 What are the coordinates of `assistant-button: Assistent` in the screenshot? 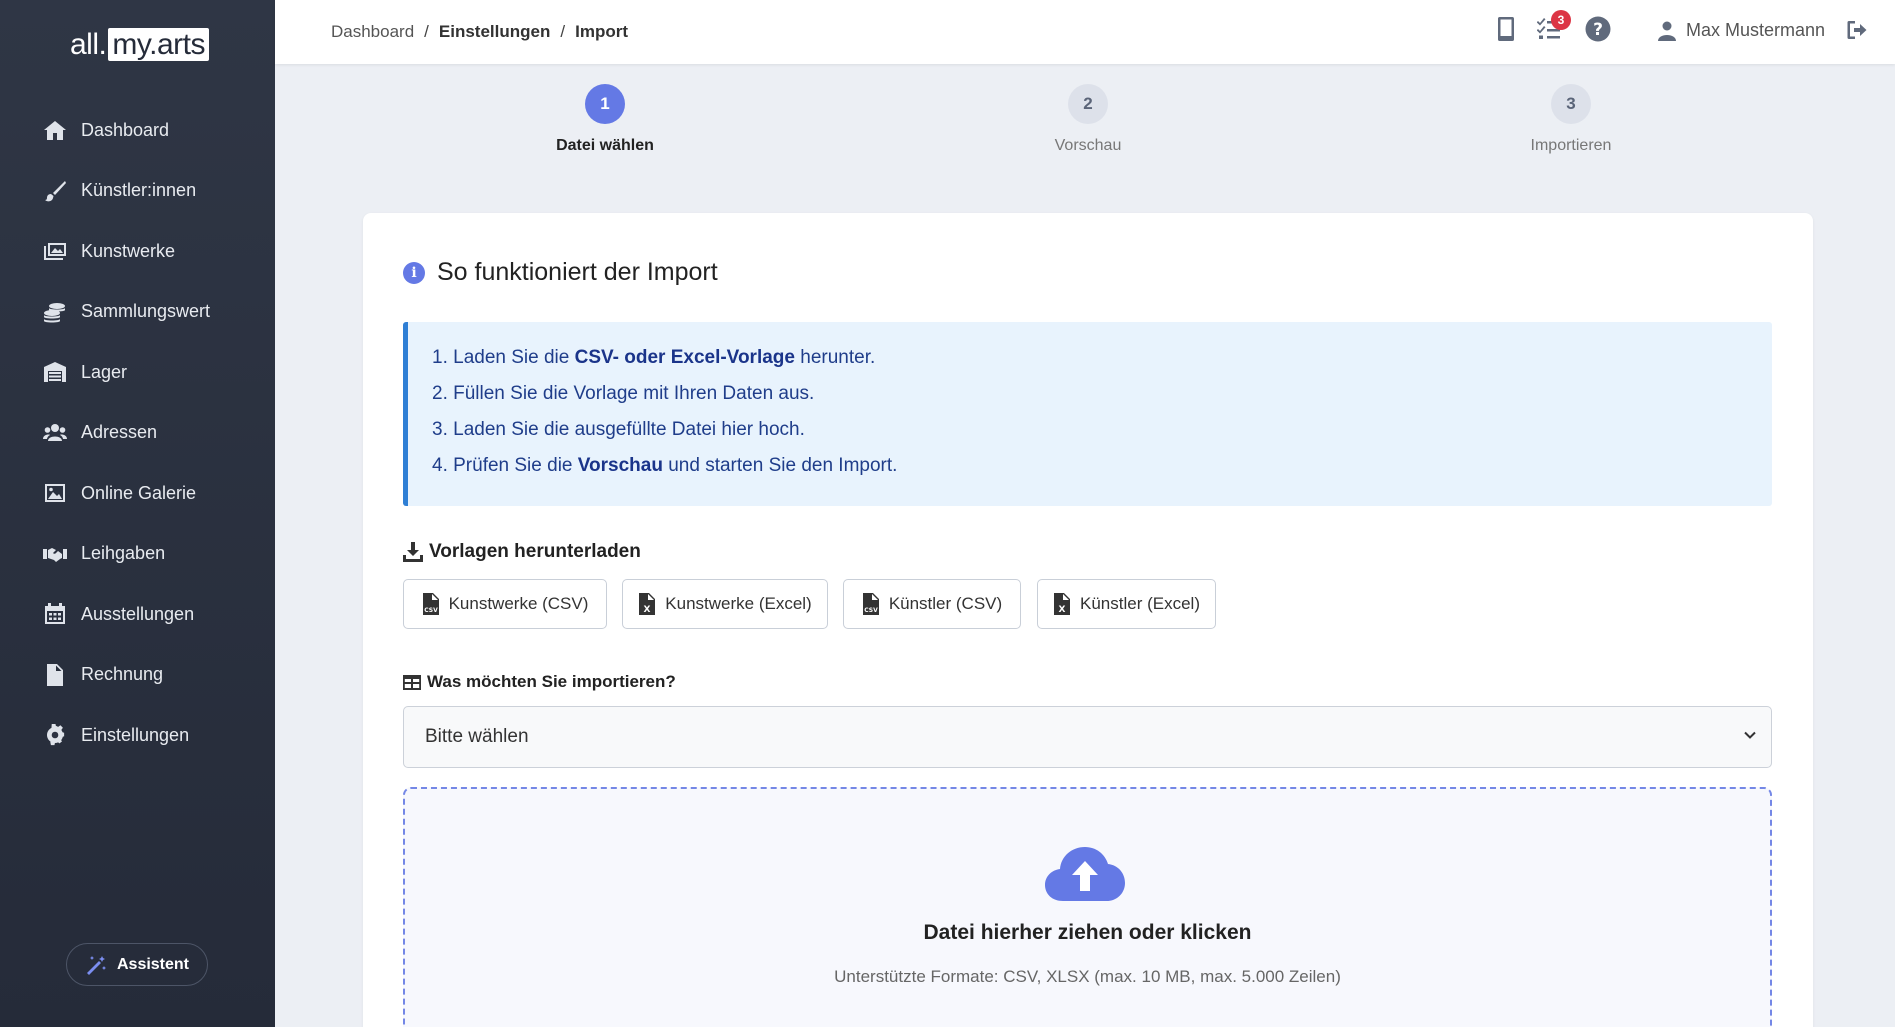 It's located at (137, 964).